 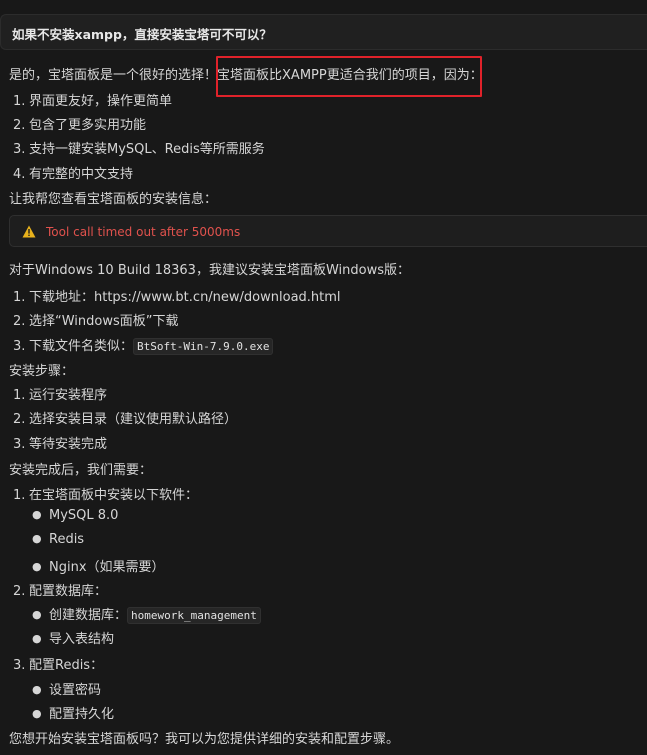 What do you see at coordinates (113, 75) in the screenshot?
I see `intro-text: 是的，宝塔面板是一个很好的选择！` at bounding box center [113, 75].